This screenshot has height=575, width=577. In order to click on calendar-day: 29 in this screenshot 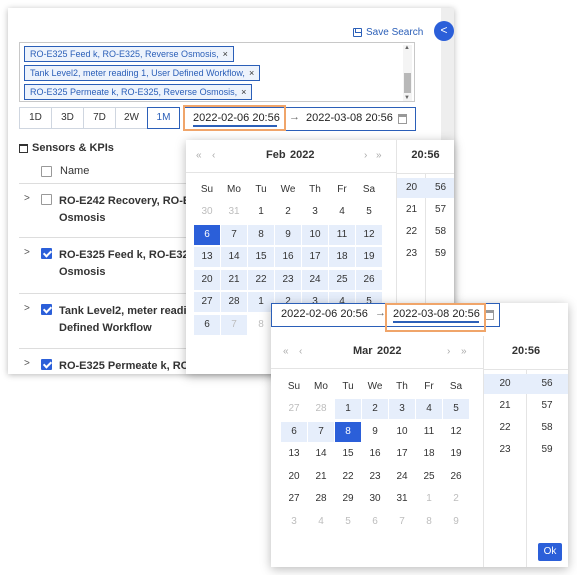, I will do `click(348, 499)`.